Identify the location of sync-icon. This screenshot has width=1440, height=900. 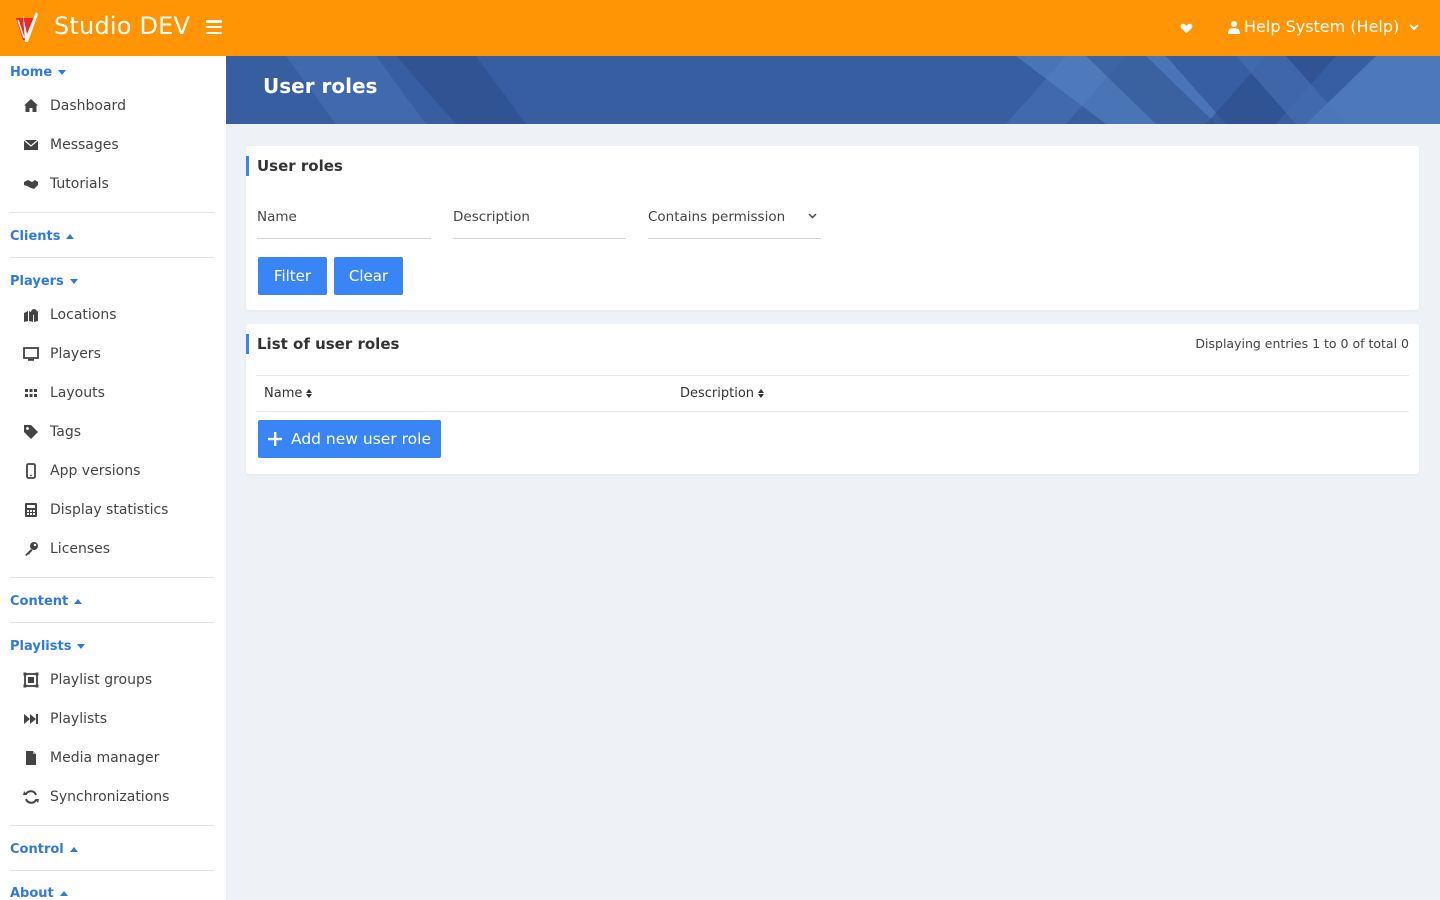
(31, 797).